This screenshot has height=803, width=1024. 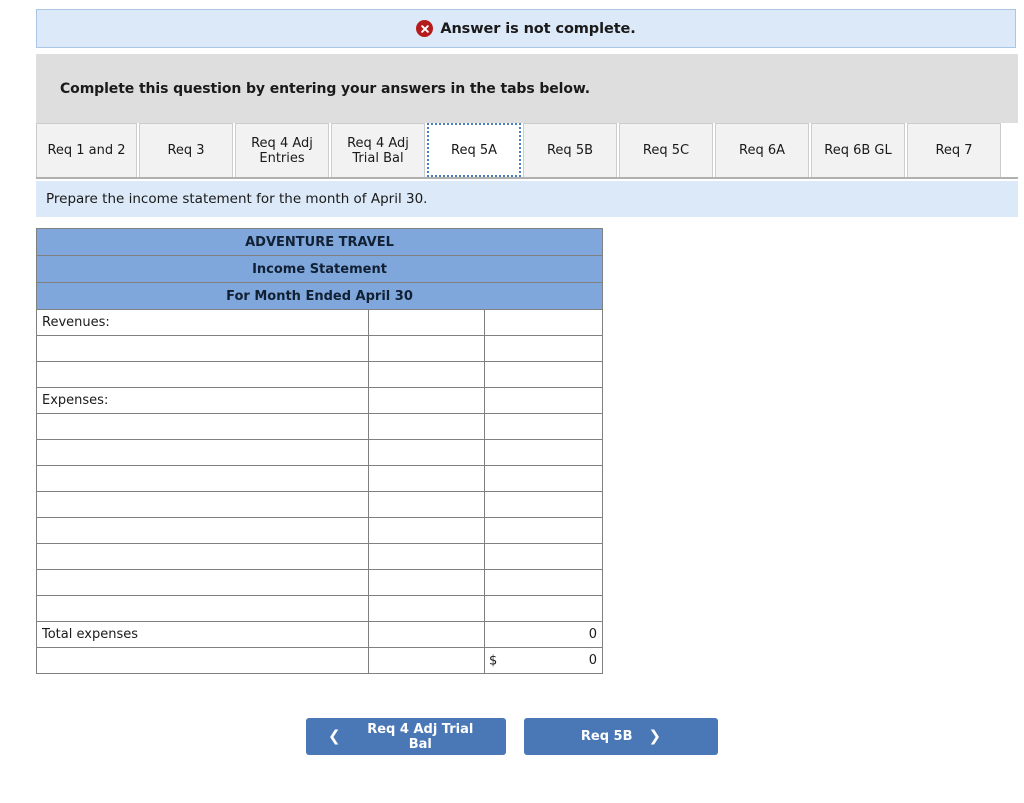 I want to click on row-amount-cell: 0, so click(x=543, y=634).